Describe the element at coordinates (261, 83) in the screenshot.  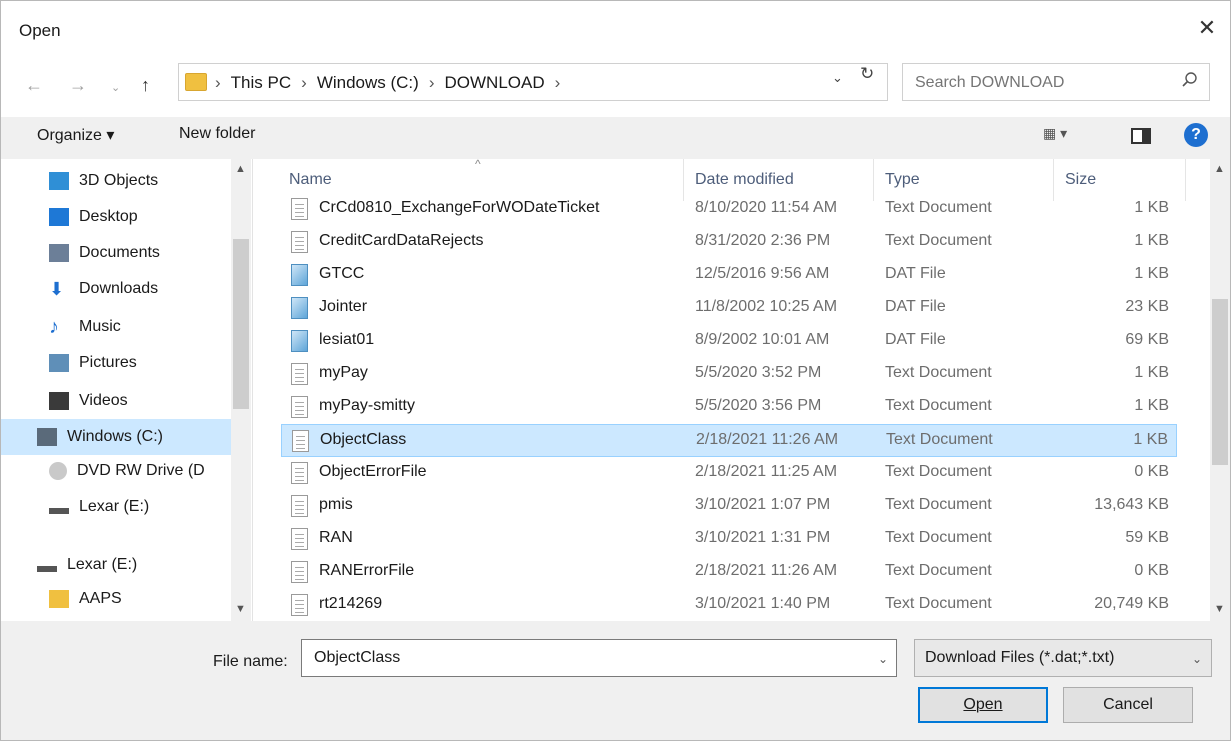
I see `breadcrumb-this-pc: This PC` at that location.